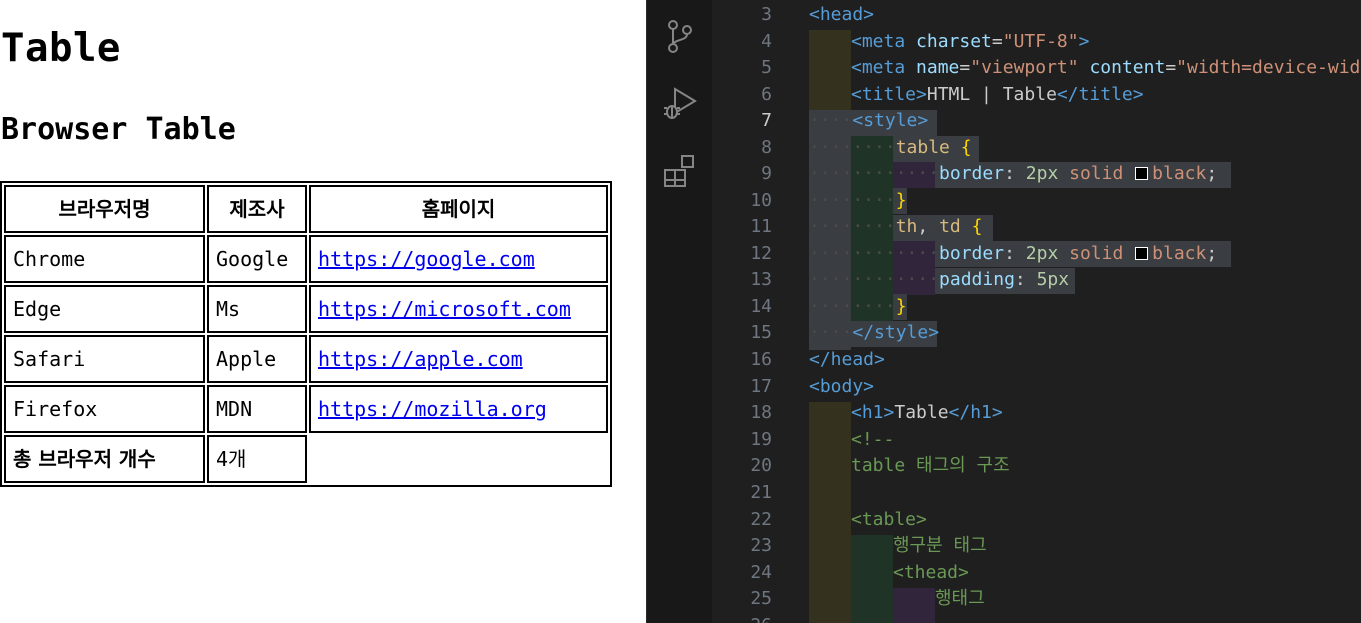 The height and width of the screenshot is (623, 1361). Describe the element at coordinates (930, 465) in the screenshot. I see `code-text: table 태그의 구조` at that location.